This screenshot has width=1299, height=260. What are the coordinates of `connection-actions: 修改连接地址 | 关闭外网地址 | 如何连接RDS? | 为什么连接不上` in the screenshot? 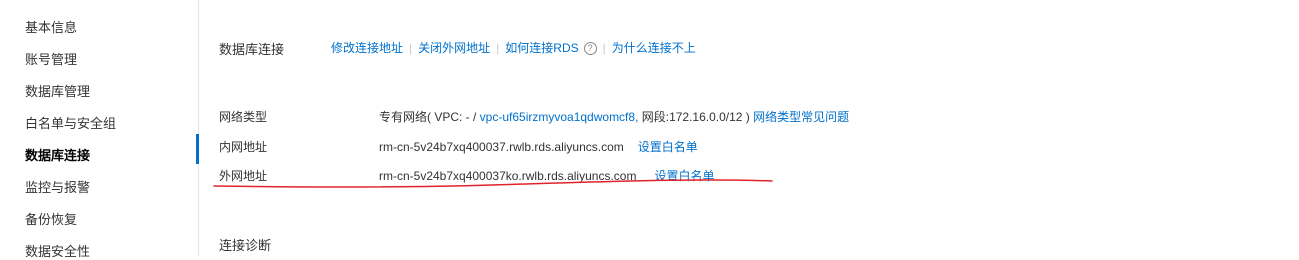 It's located at (513, 47).